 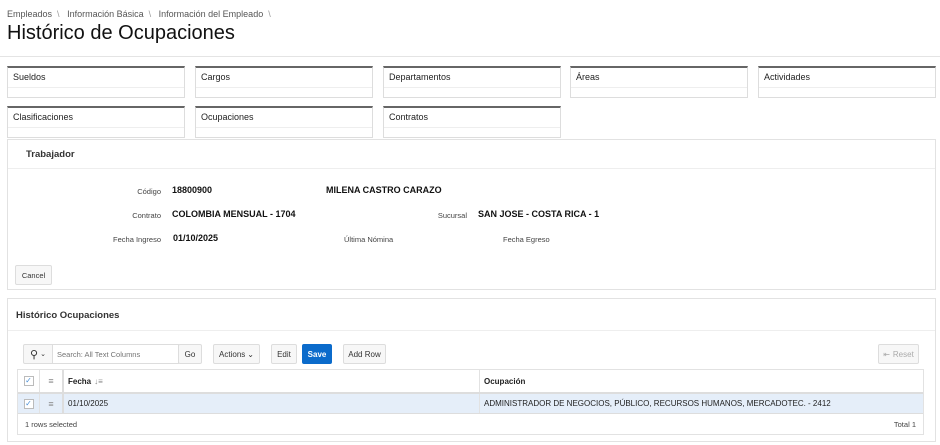 What do you see at coordinates (369, 239) in the screenshot?
I see `ultima-nomina-label: Última Nómina` at bounding box center [369, 239].